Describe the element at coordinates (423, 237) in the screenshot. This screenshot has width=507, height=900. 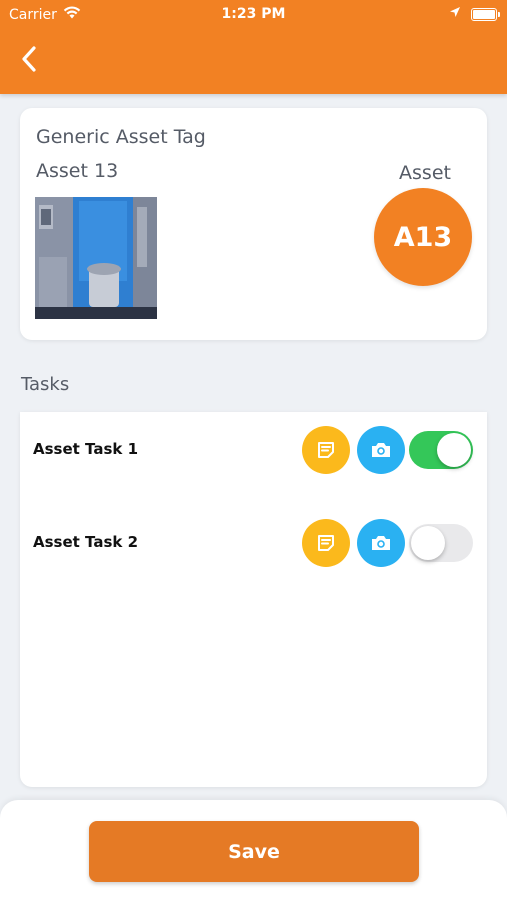
I see `asset-badge: A13` at that location.